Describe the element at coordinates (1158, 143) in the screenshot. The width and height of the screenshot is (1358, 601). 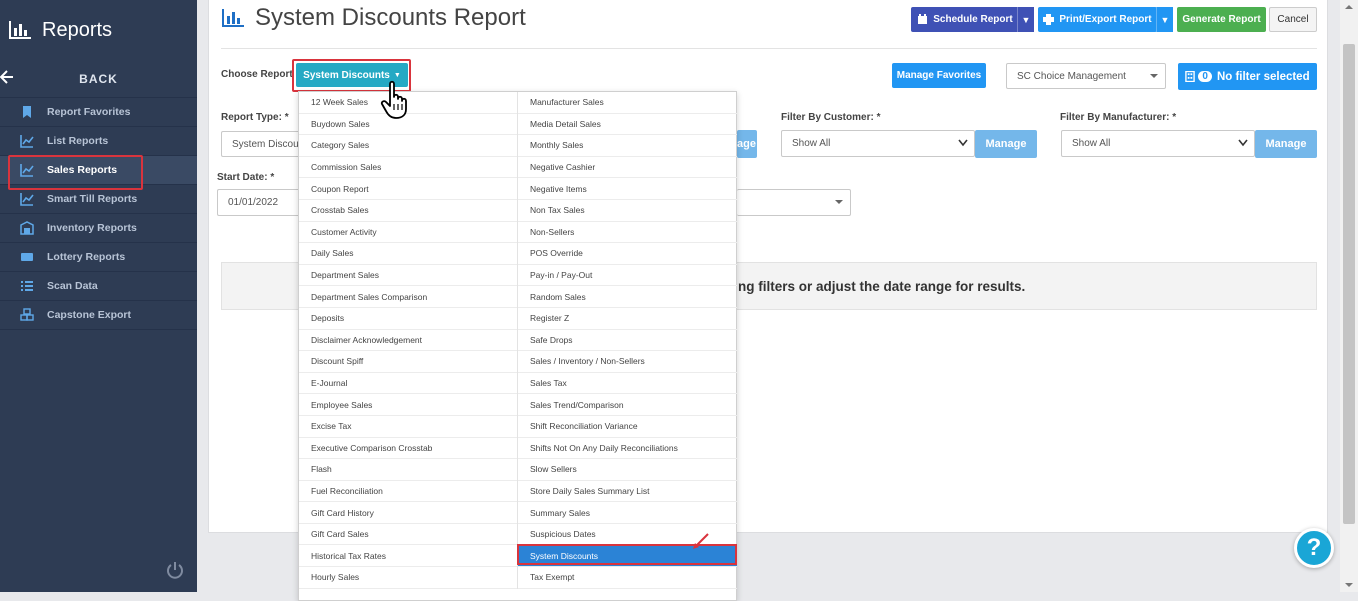
I see `manufacturer-filter-select: Show All` at that location.